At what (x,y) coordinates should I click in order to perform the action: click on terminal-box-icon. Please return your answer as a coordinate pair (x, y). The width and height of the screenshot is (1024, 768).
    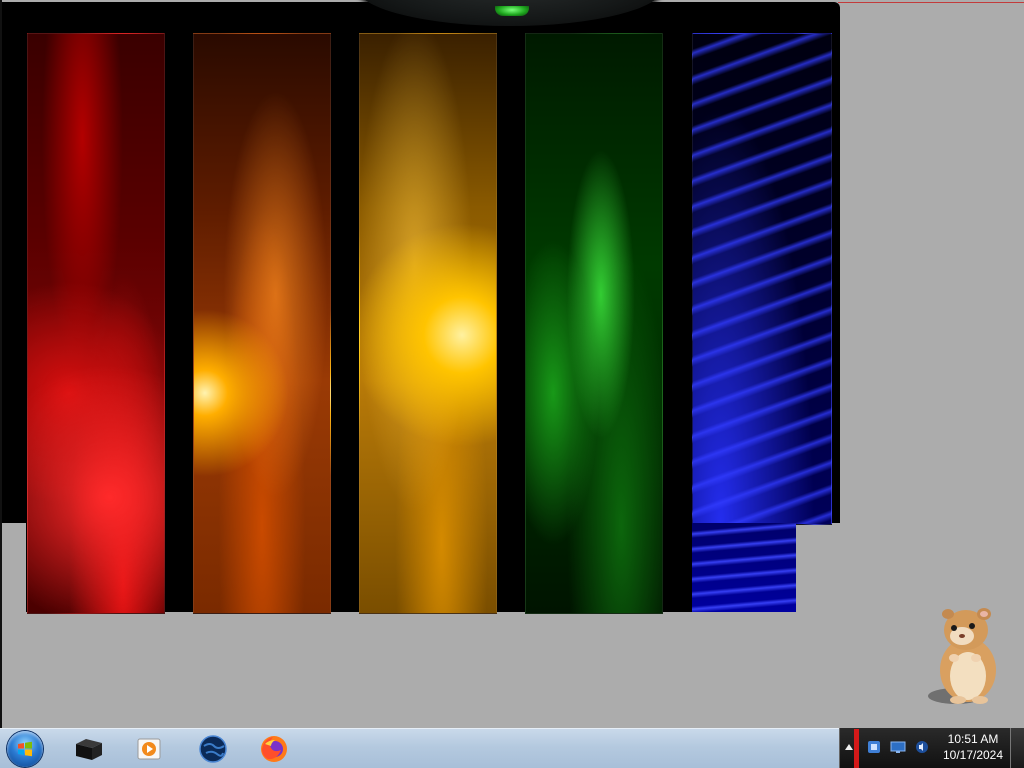
    Looking at the image, I should click on (89, 749).